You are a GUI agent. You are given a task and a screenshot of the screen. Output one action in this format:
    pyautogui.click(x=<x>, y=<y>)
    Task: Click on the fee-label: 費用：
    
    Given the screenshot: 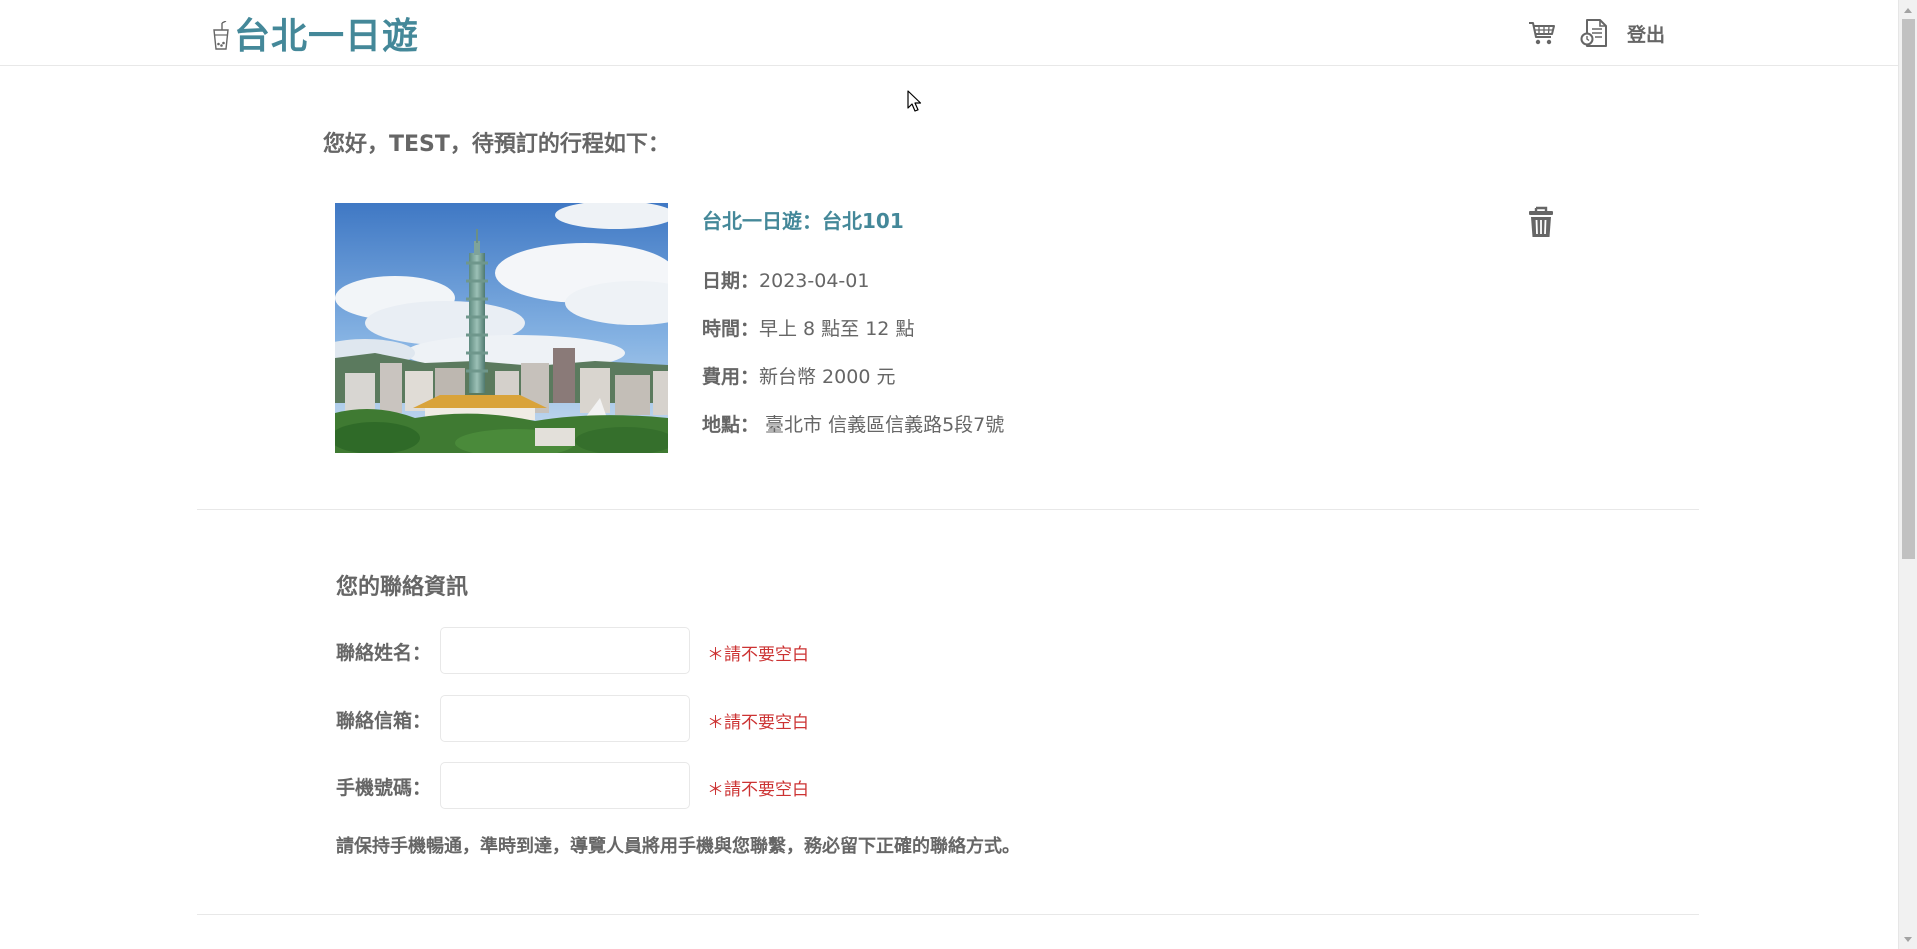 What is the action you would take?
    pyautogui.click(x=731, y=377)
    